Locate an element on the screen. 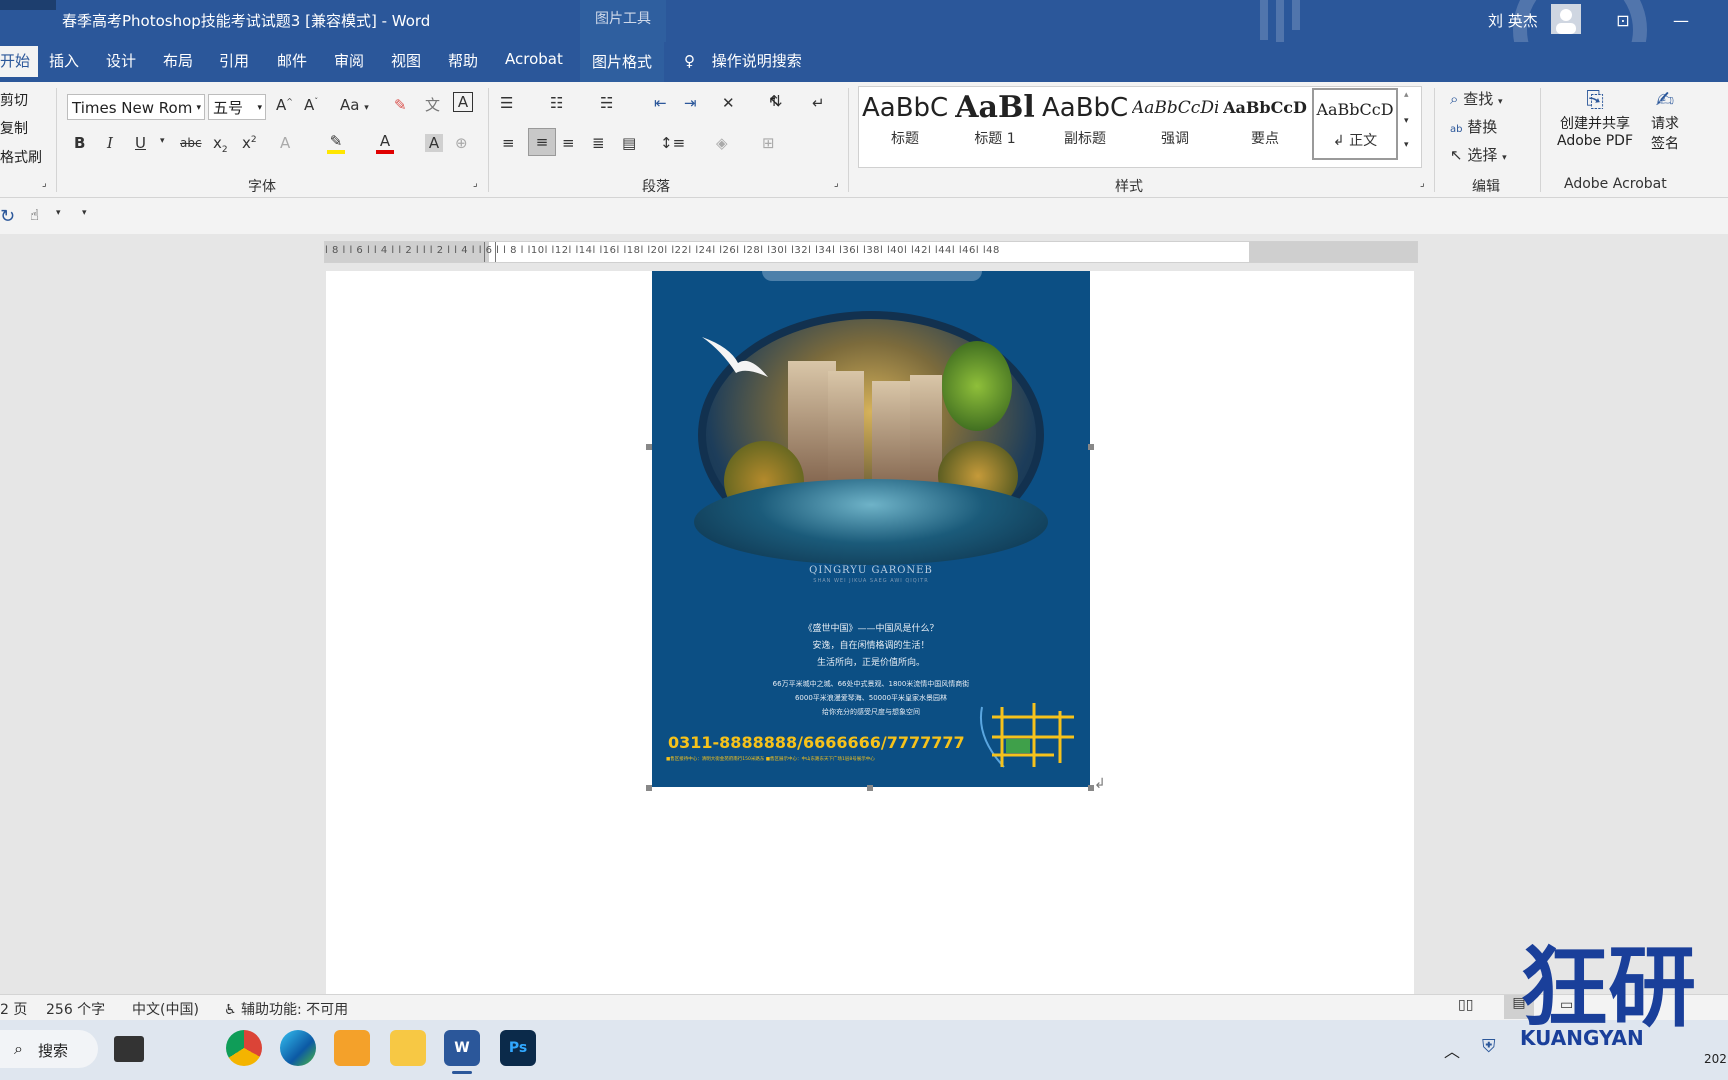  tab-view: 视图 is located at coordinates (406, 60).